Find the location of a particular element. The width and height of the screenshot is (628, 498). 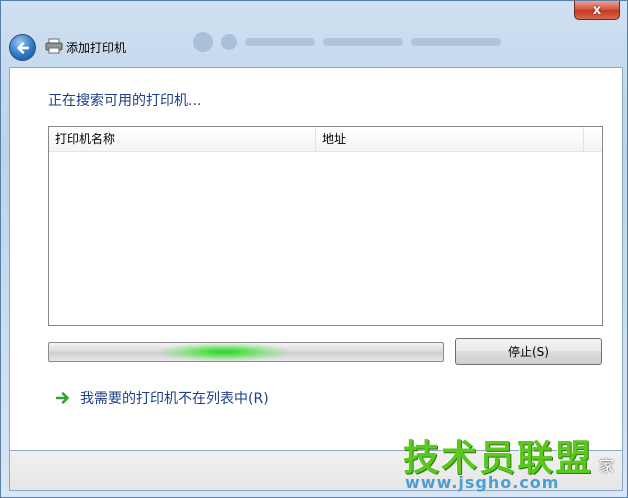

stop-button: 停止(S) is located at coordinates (528, 351).